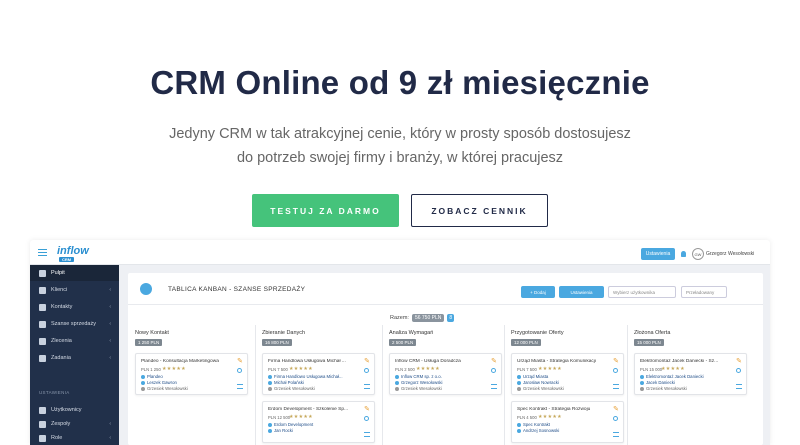 This screenshot has height=445, width=800. What do you see at coordinates (58, 273) in the screenshot?
I see `sidebar-item-label: Pulpit` at bounding box center [58, 273].